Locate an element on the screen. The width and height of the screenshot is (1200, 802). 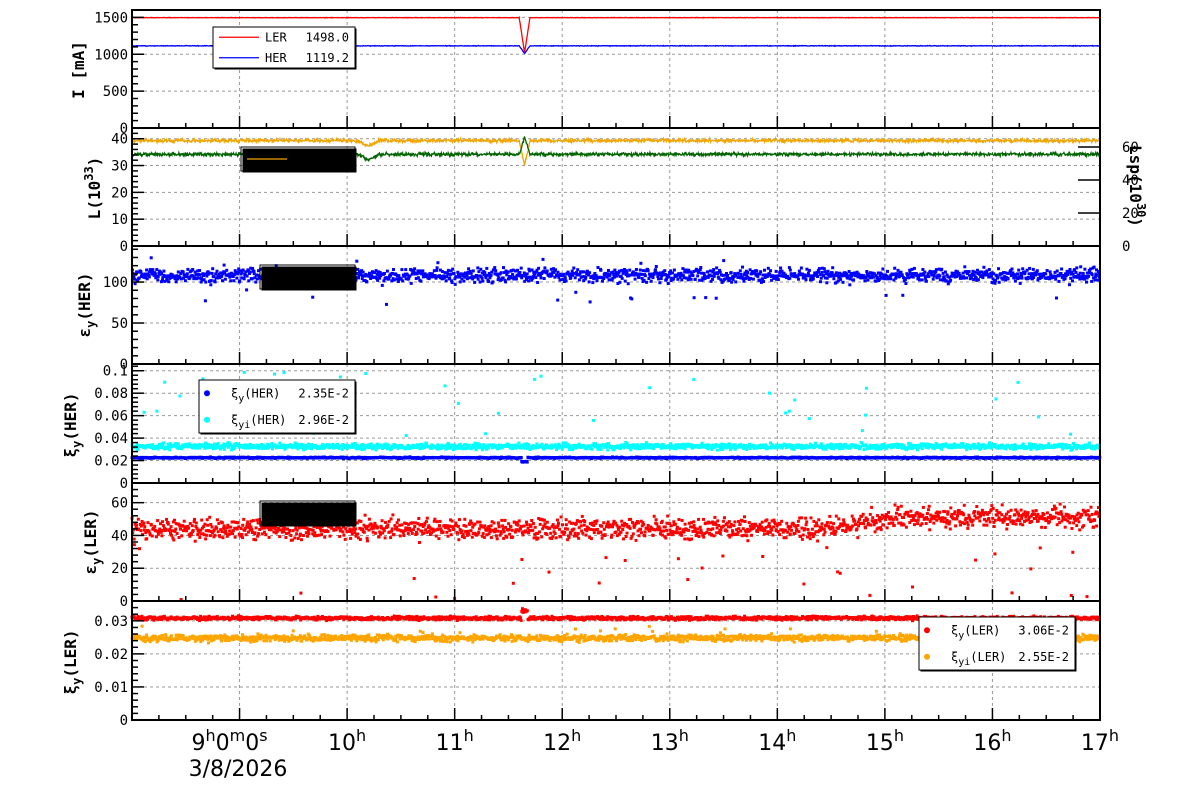
y-tick-label: 30 is located at coordinates (119, 167).